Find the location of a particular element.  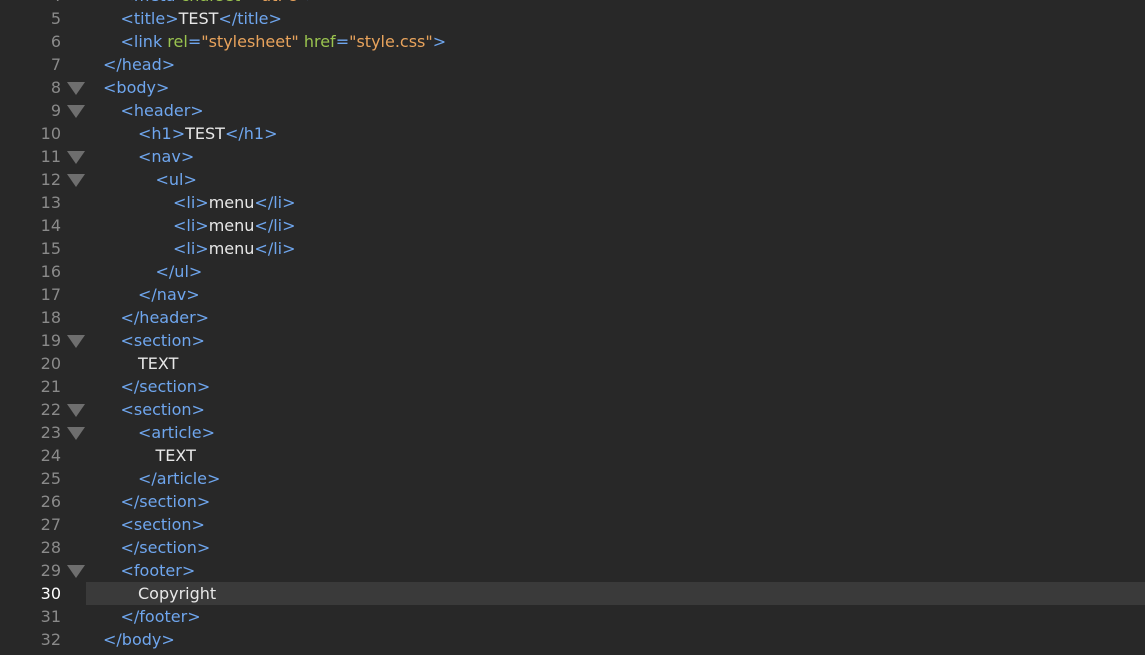

code-token-txt: TEXT is located at coordinates (158, 363).